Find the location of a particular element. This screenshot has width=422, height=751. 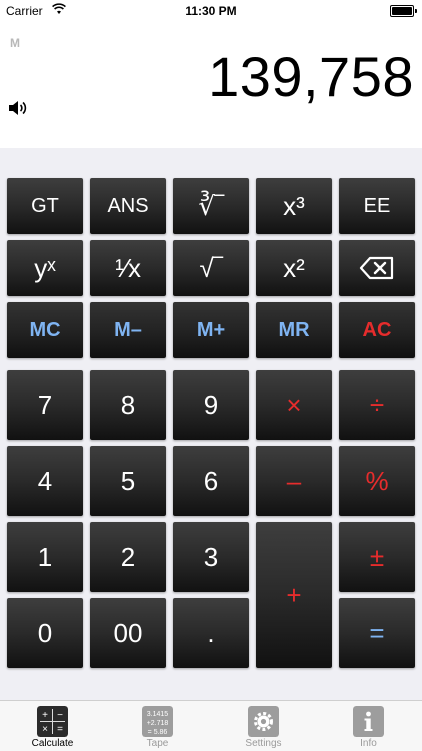

tape-icon-line-2: +2.718 is located at coordinates (158, 723).